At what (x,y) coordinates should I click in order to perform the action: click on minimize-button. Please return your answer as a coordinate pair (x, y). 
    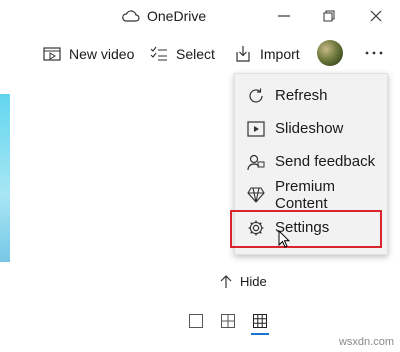
    Looking at the image, I should click on (284, 16).